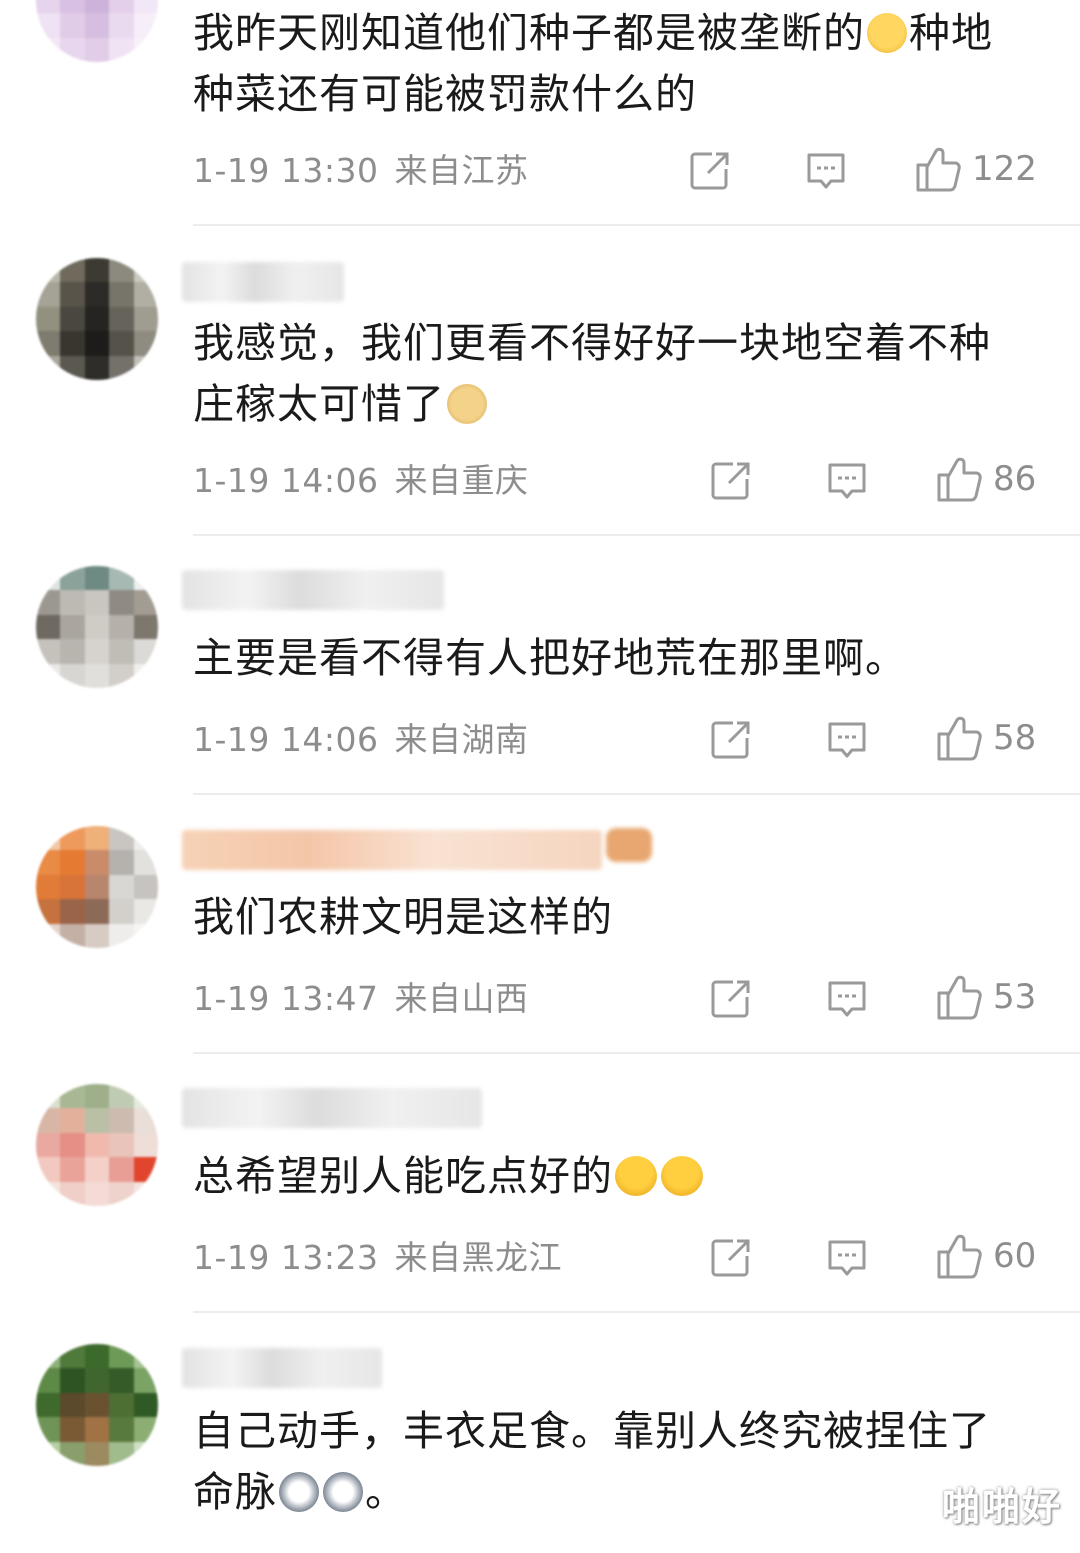 This screenshot has height=1553, width=1080. I want to click on comment-location: 来自黑龙江, so click(478, 1257).